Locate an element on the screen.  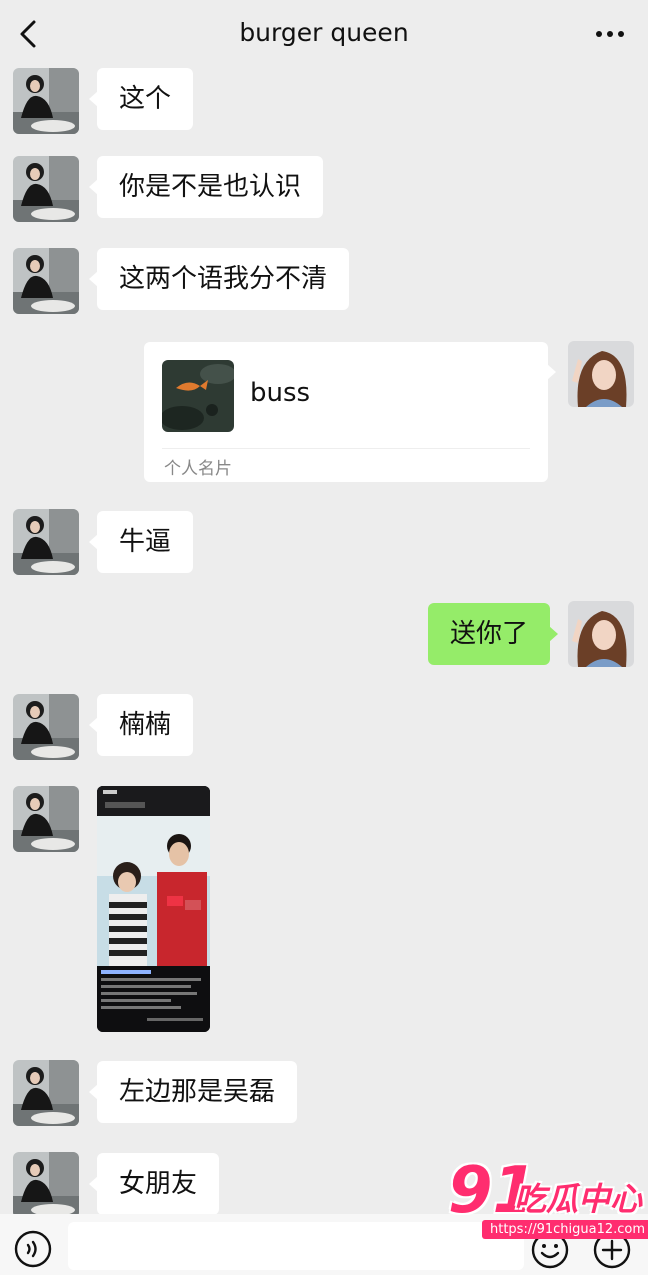
message-bubble: 这个 is located at coordinates (141, 99).